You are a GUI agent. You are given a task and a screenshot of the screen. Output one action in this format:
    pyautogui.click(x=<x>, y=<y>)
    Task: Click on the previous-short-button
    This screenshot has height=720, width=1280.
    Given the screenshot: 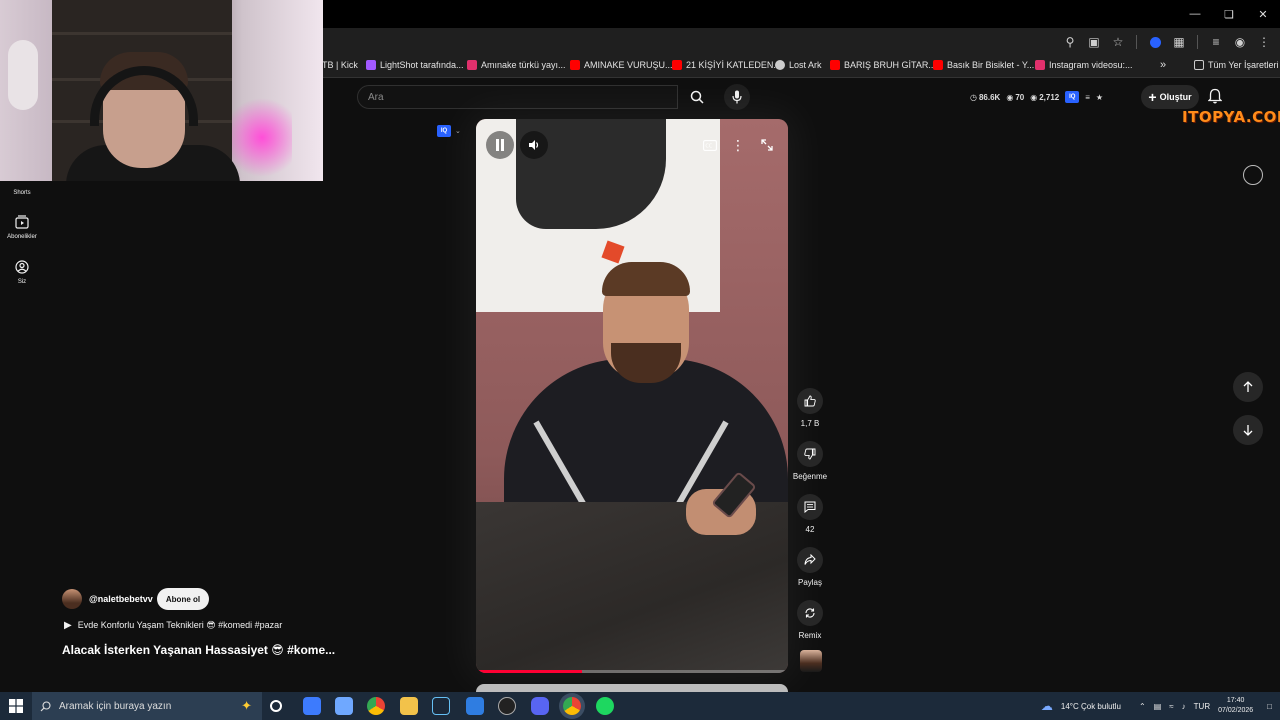 What is the action you would take?
    pyautogui.click(x=1248, y=387)
    